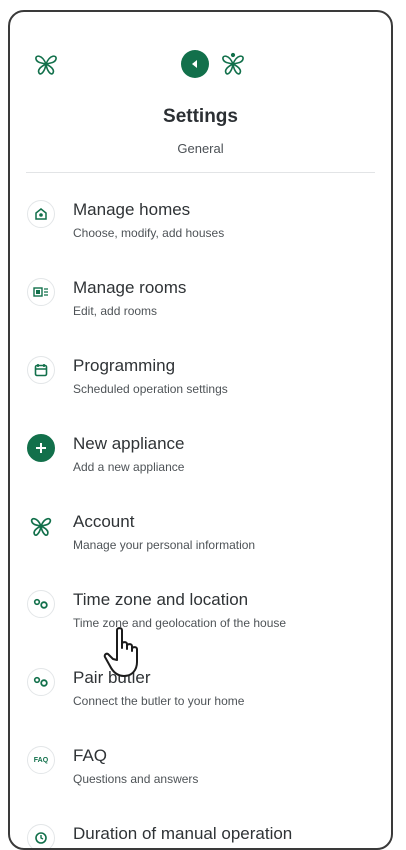  Describe the element at coordinates (200, 148) in the screenshot. I see `page-subtitle: General` at that location.